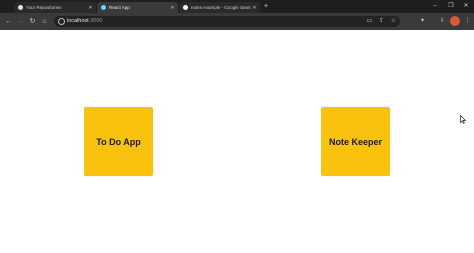  I want to click on url-port: :3000, so click(95, 21).